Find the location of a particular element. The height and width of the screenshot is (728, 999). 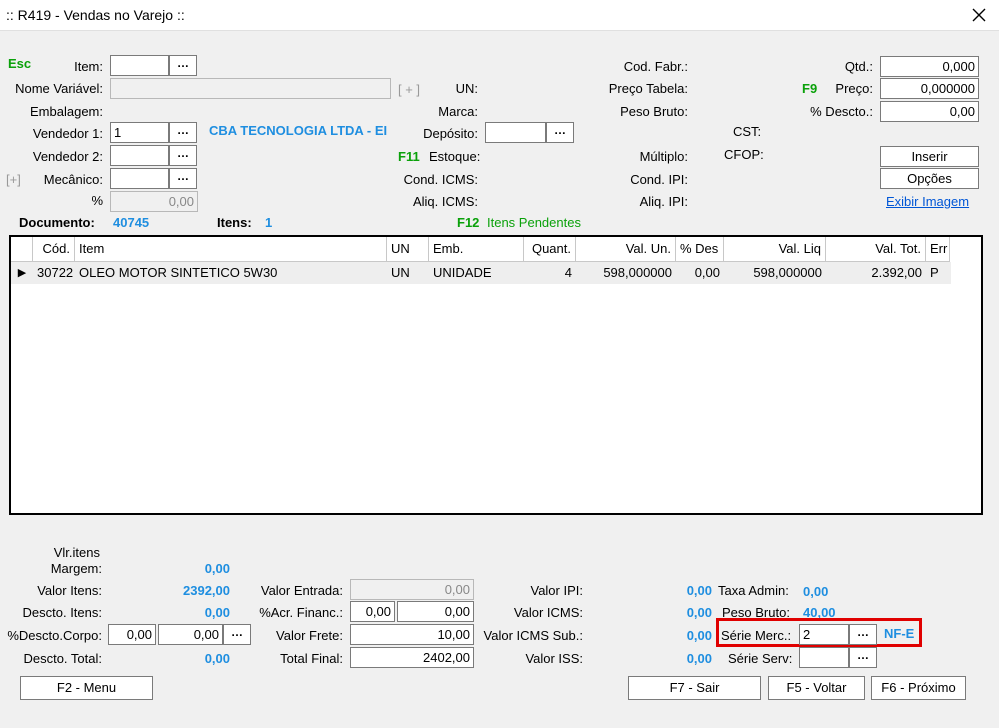

item-input is located at coordinates (139, 65).